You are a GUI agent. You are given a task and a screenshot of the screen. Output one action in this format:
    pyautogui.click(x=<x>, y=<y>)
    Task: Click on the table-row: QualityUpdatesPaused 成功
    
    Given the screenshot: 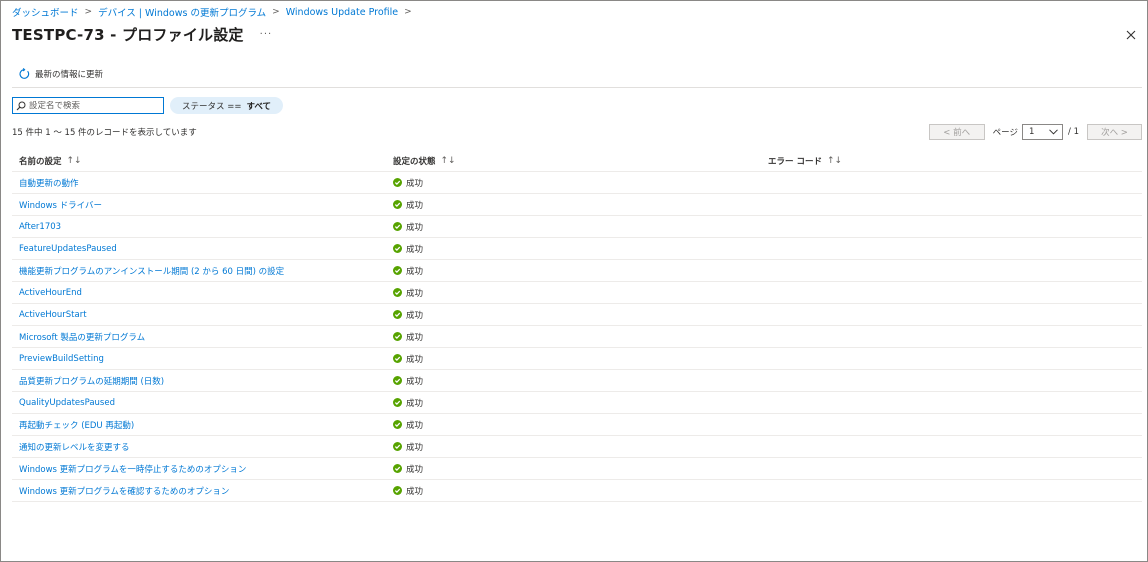 What is the action you would take?
    pyautogui.click(x=577, y=403)
    